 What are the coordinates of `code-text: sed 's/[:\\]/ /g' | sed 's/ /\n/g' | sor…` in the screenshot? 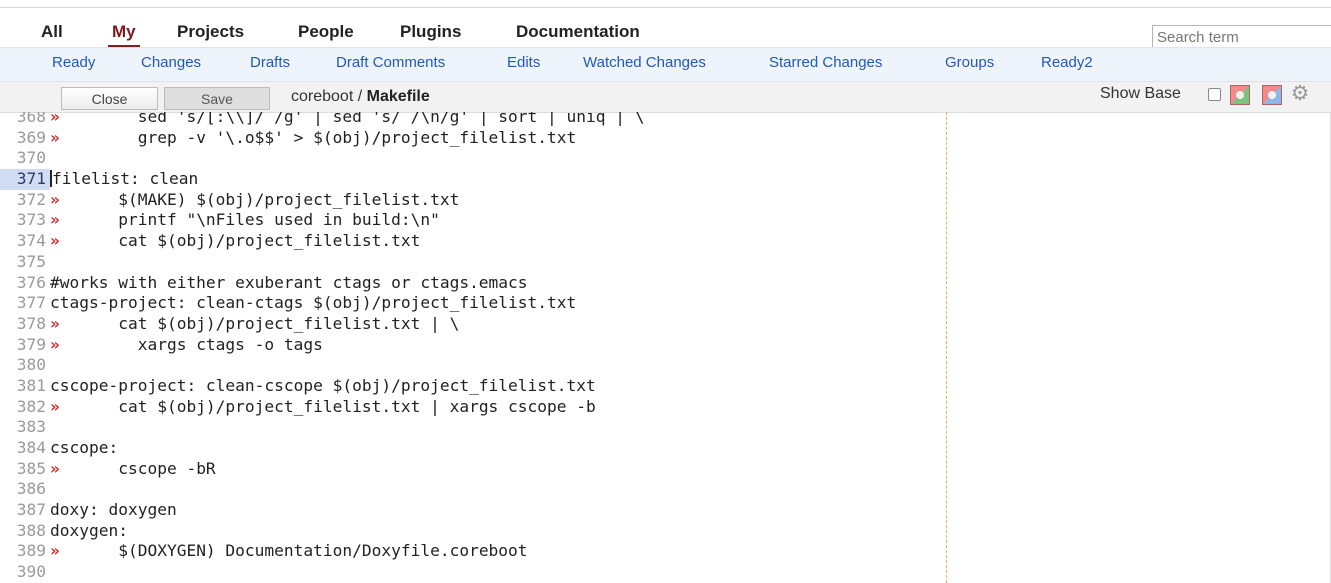 It's located at (352, 119).